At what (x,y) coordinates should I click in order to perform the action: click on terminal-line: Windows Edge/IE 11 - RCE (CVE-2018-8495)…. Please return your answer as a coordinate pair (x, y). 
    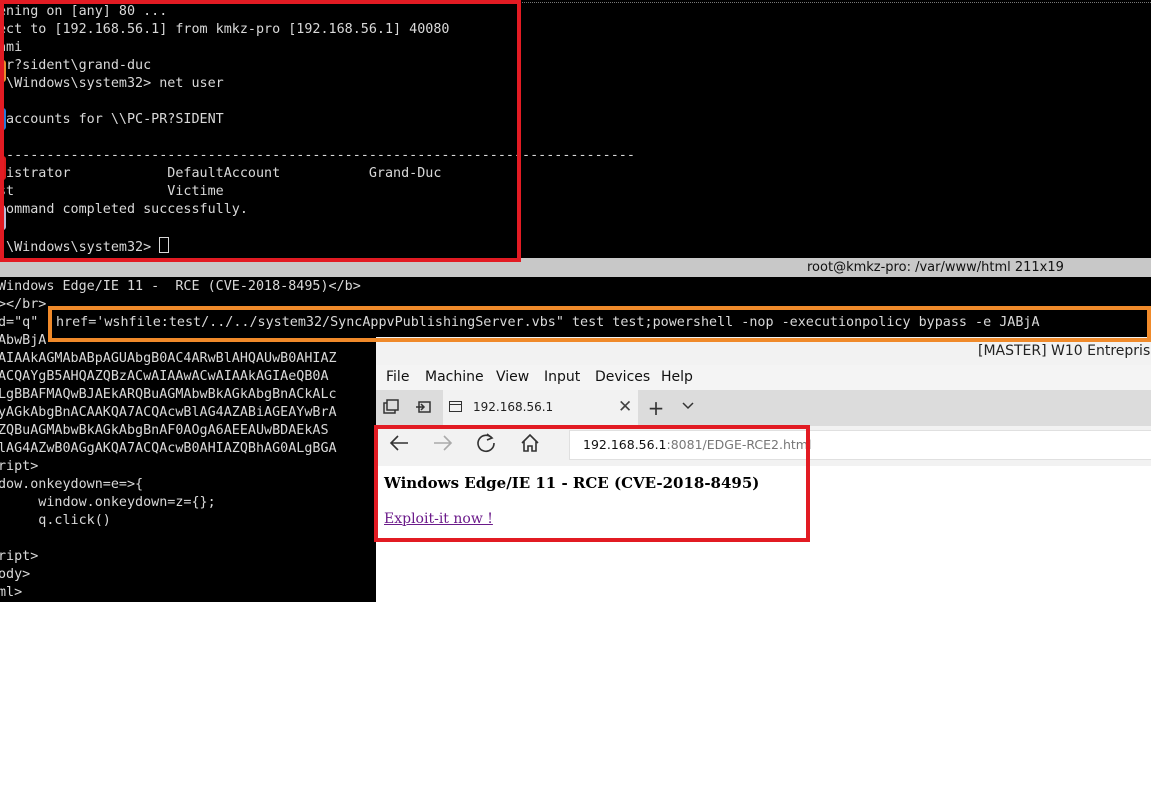
    Looking at the image, I should click on (180, 286).